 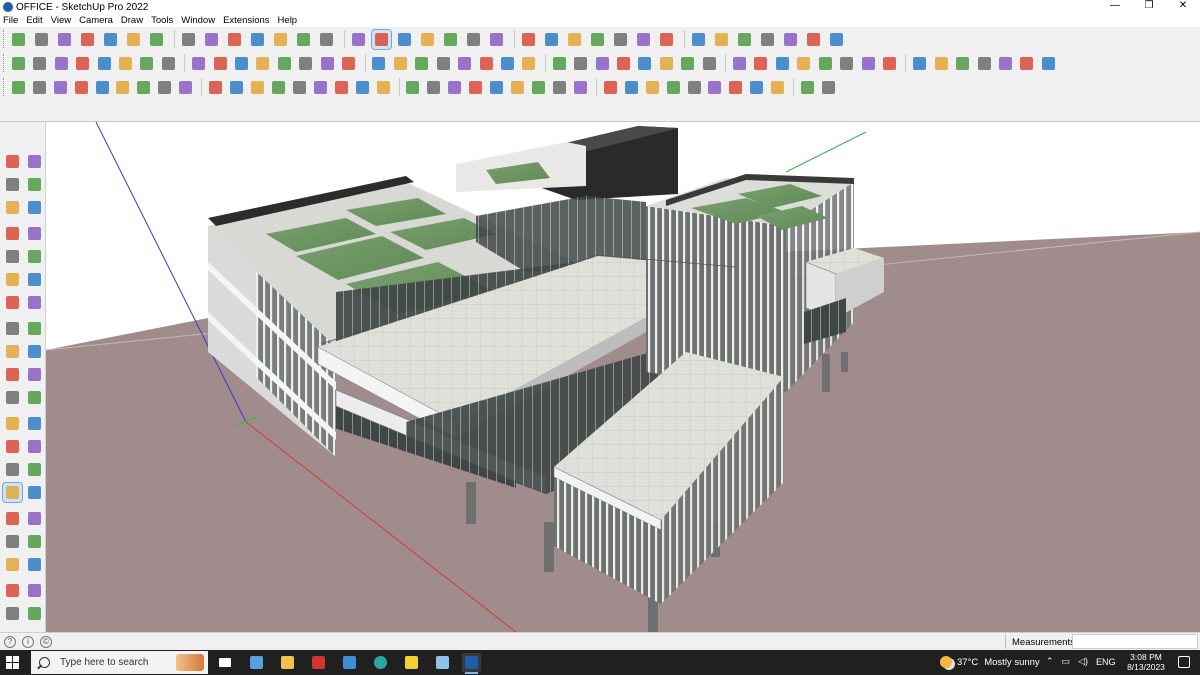 I want to click on taskbar-search: Type here to search, so click(x=119, y=662).